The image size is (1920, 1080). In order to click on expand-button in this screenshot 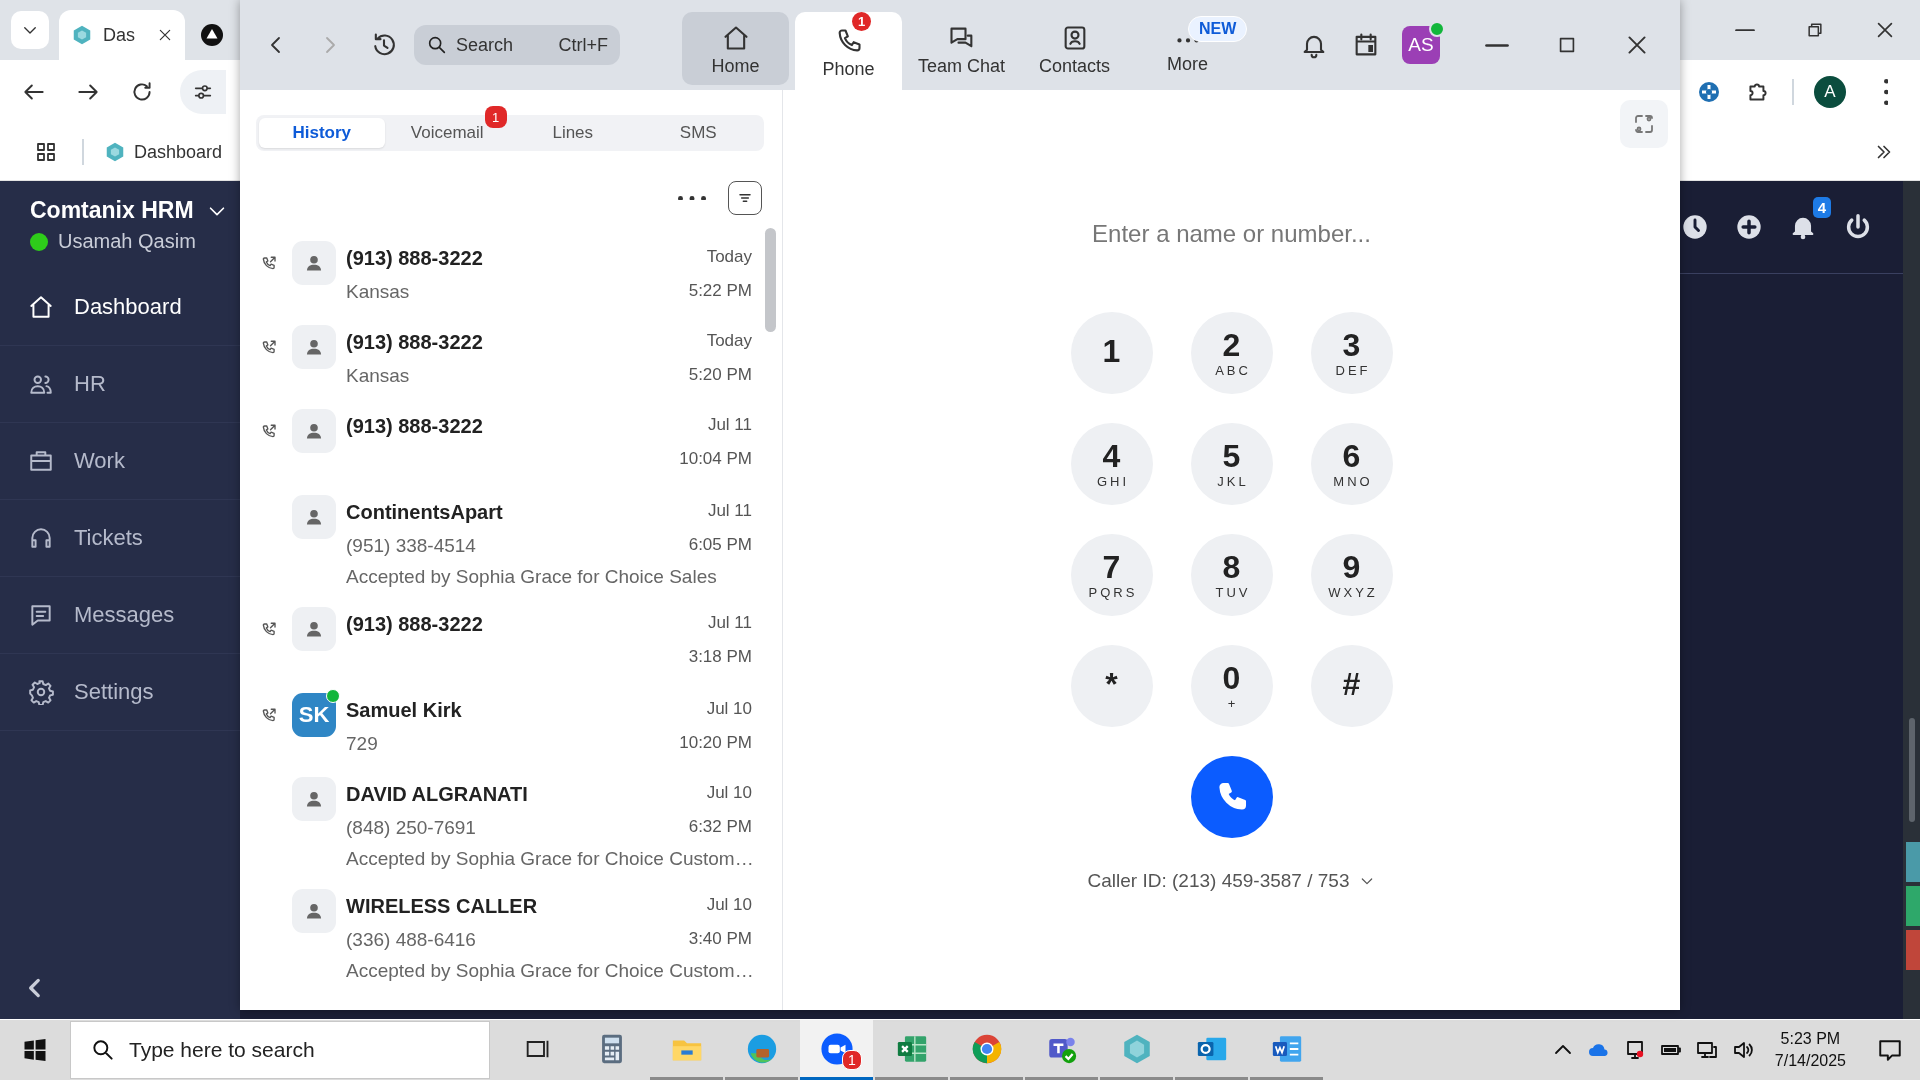, I will do `click(1644, 124)`.